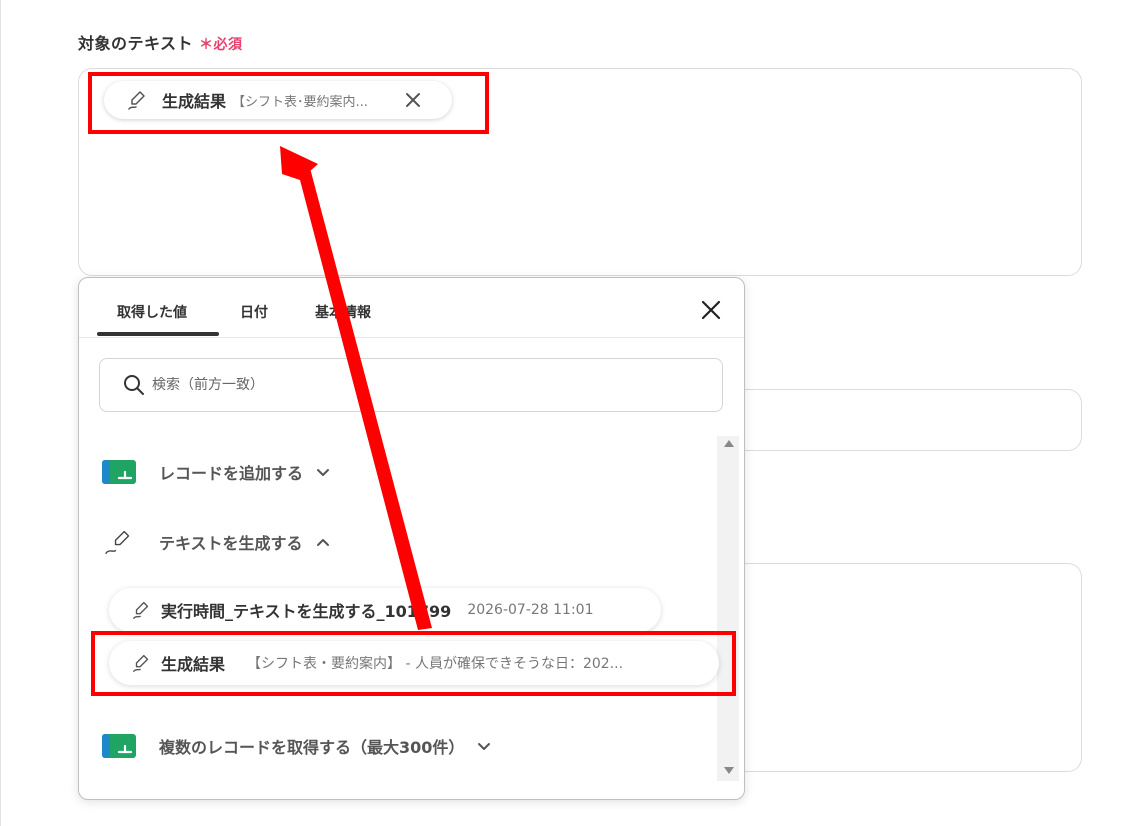  Describe the element at coordinates (231, 473) in the screenshot. I see `group-label: レコードを追加する` at that location.